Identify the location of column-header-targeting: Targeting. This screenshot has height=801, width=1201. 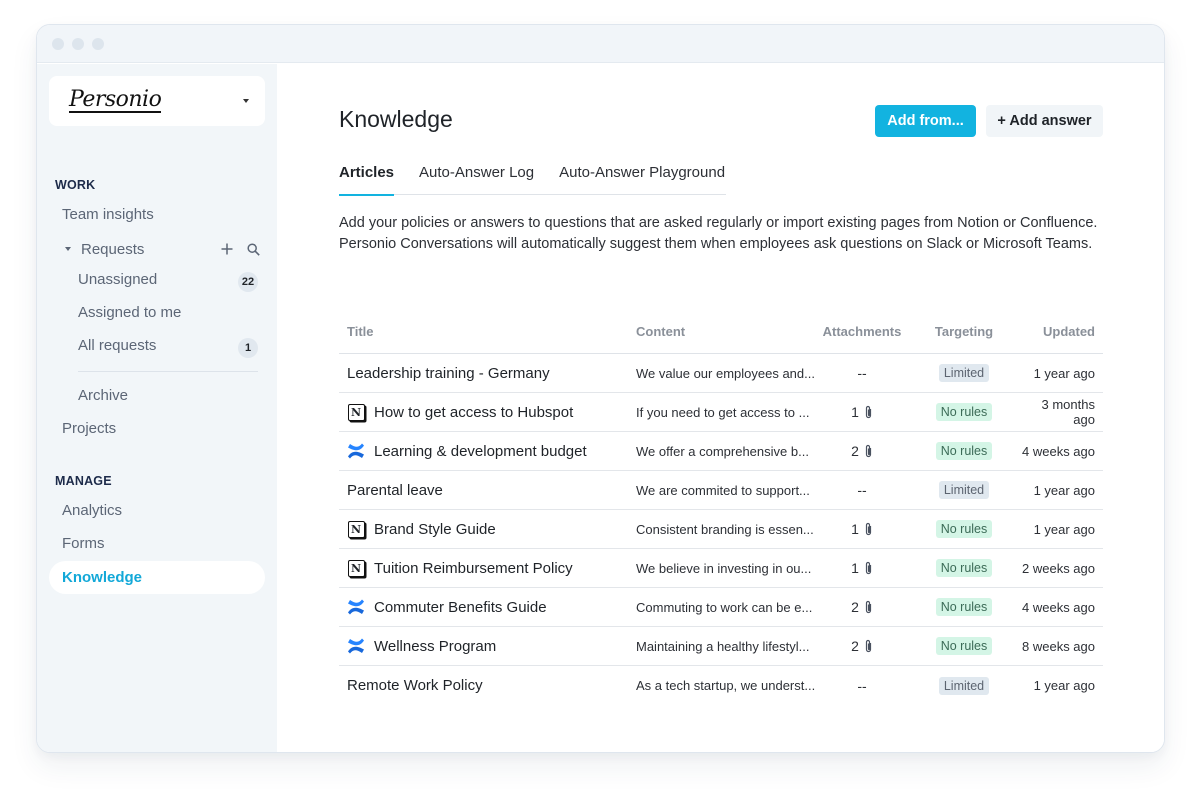
(964, 331).